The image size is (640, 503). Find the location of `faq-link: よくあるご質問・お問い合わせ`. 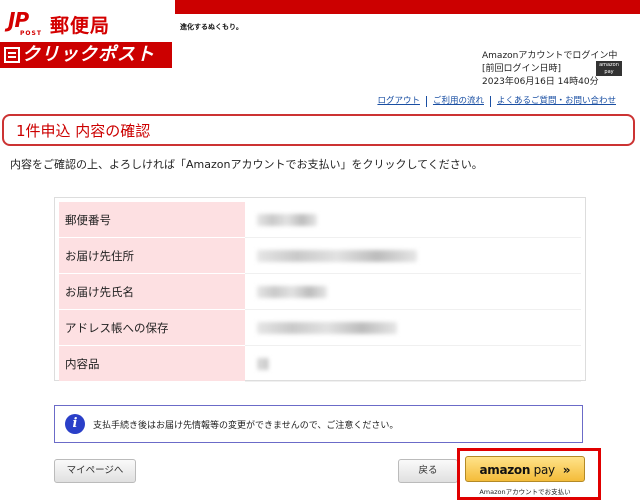

faq-link: よくあるご質問・お問い合わせ is located at coordinates (555, 101).